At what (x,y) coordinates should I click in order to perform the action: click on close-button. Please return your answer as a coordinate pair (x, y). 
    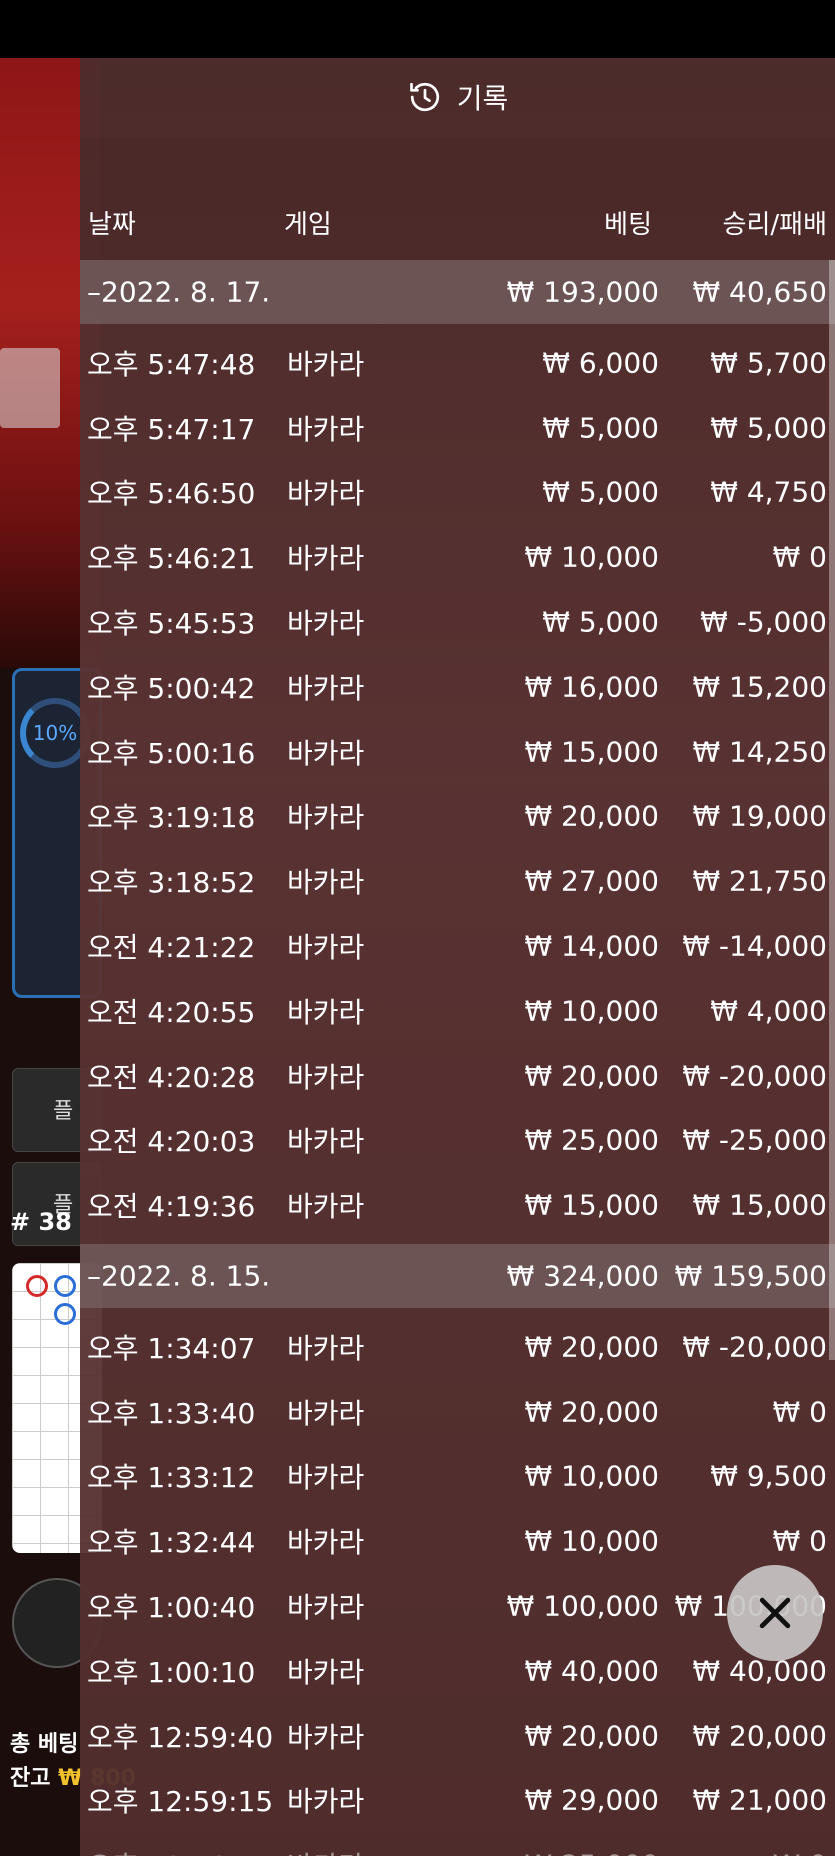
    Looking at the image, I should click on (775, 1613).